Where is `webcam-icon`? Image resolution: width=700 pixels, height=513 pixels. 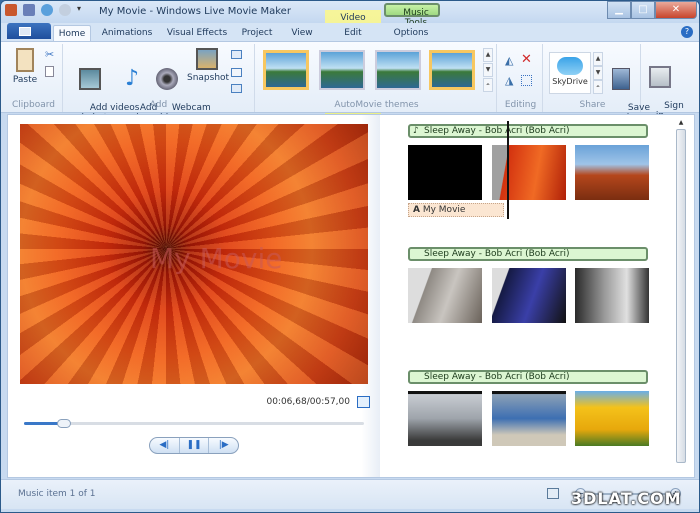
webcam-icon is located at coordinates (167, 79).